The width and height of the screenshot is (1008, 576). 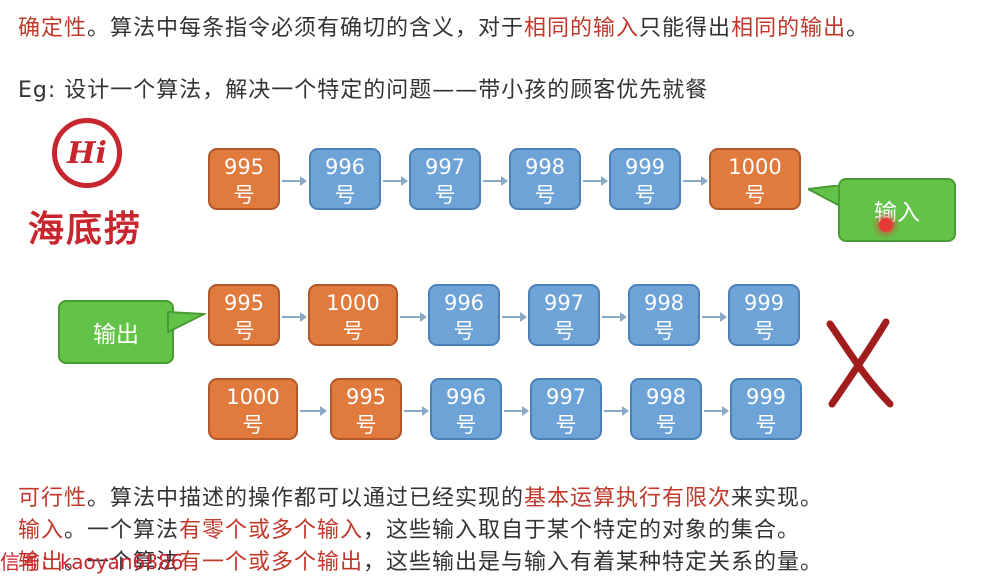 What do you see at coordinates (628, 498) in the screenshot?
I see `finite-operations-term: 基本运算执行有限次` at bounding box center [628, 498].